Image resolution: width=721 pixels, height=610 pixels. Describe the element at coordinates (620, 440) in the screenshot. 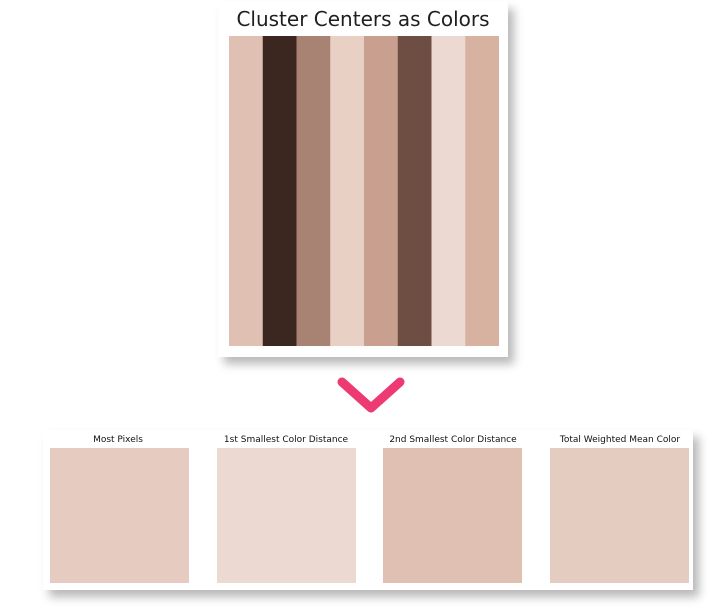

I see `panel-title-weighted-mean: Total Weighted Mean Color` at that location.